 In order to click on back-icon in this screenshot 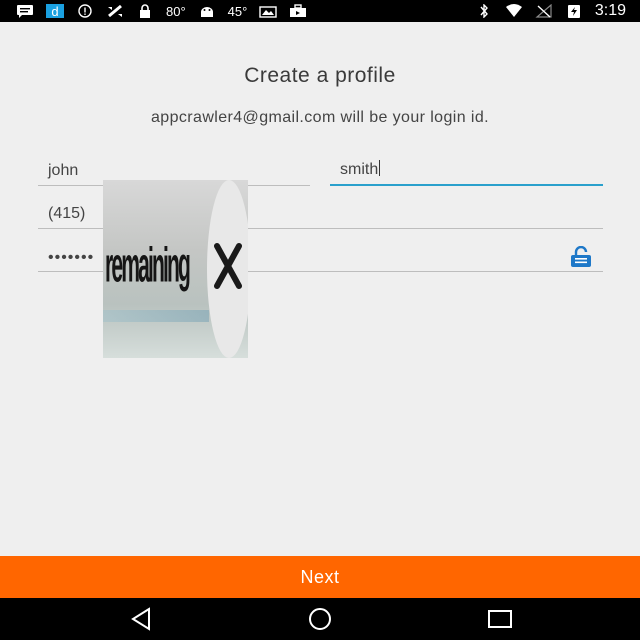, I will do `click(142, 619)`.